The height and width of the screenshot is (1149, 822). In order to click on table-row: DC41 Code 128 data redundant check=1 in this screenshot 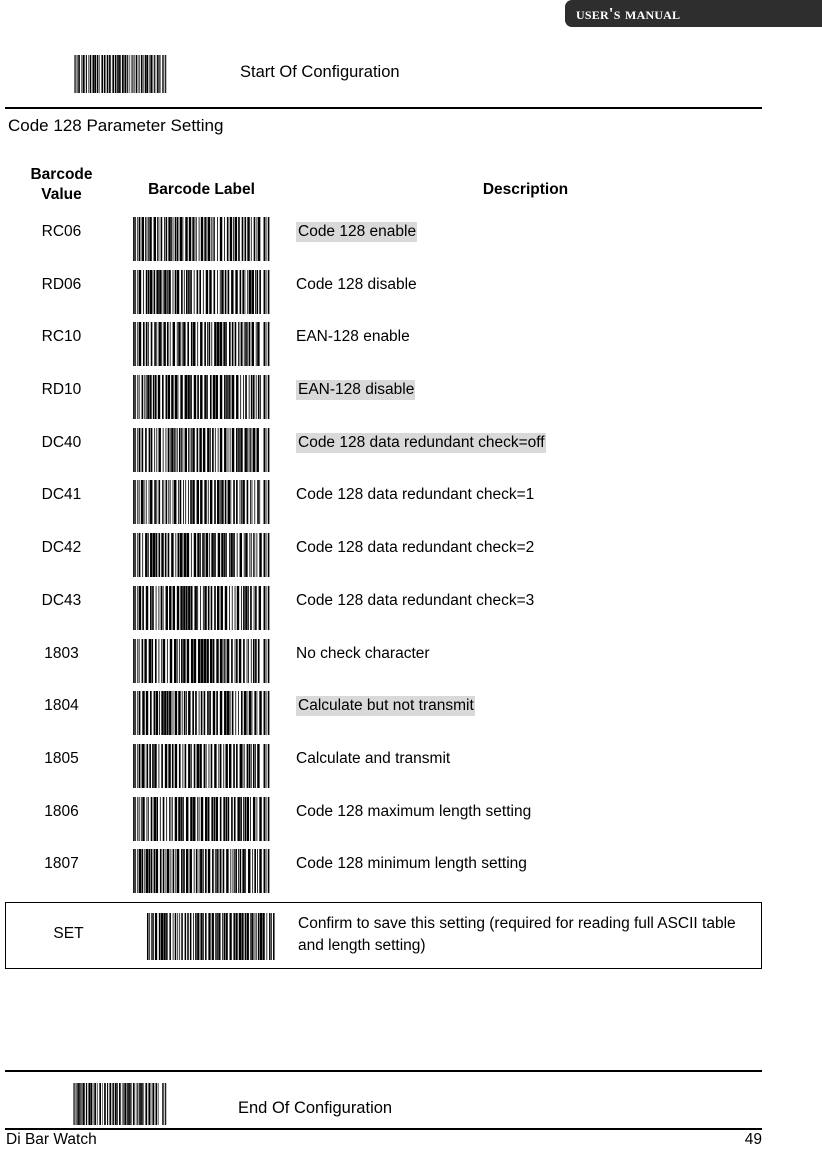, I will do `click(411, 502)`.